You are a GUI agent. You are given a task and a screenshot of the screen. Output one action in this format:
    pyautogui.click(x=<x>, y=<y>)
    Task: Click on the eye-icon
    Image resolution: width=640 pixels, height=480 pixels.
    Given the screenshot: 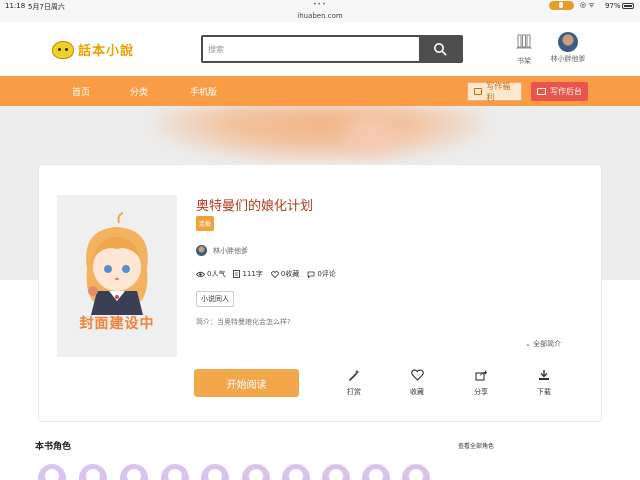 What is the action you would take?
    pyautogui.click(x=200, y=274)
    